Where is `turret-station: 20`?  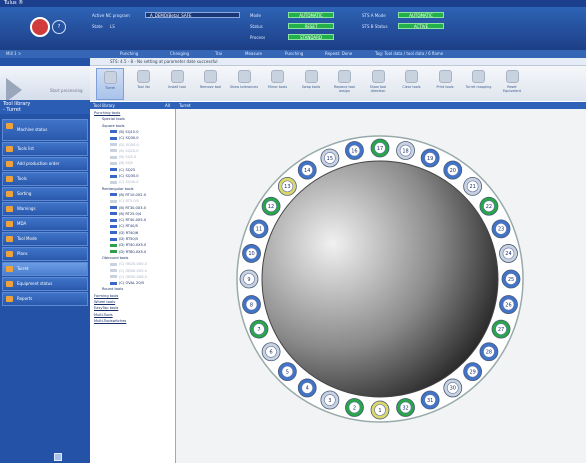 turret-station: 20 is located at coordinates (453, 170).